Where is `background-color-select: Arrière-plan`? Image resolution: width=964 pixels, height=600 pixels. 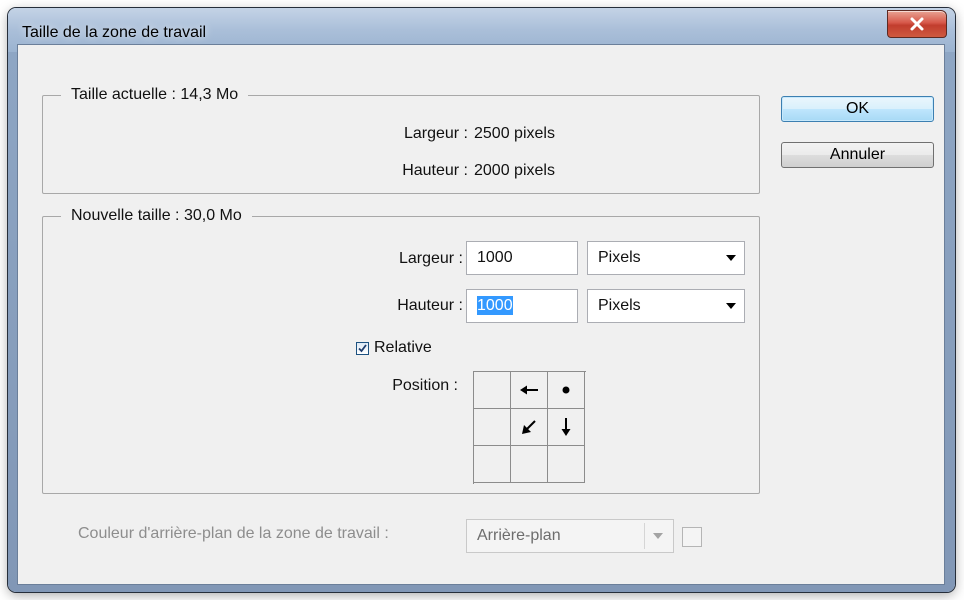 background-color-select: Arrière-plan is located at coordinates (570, 536).